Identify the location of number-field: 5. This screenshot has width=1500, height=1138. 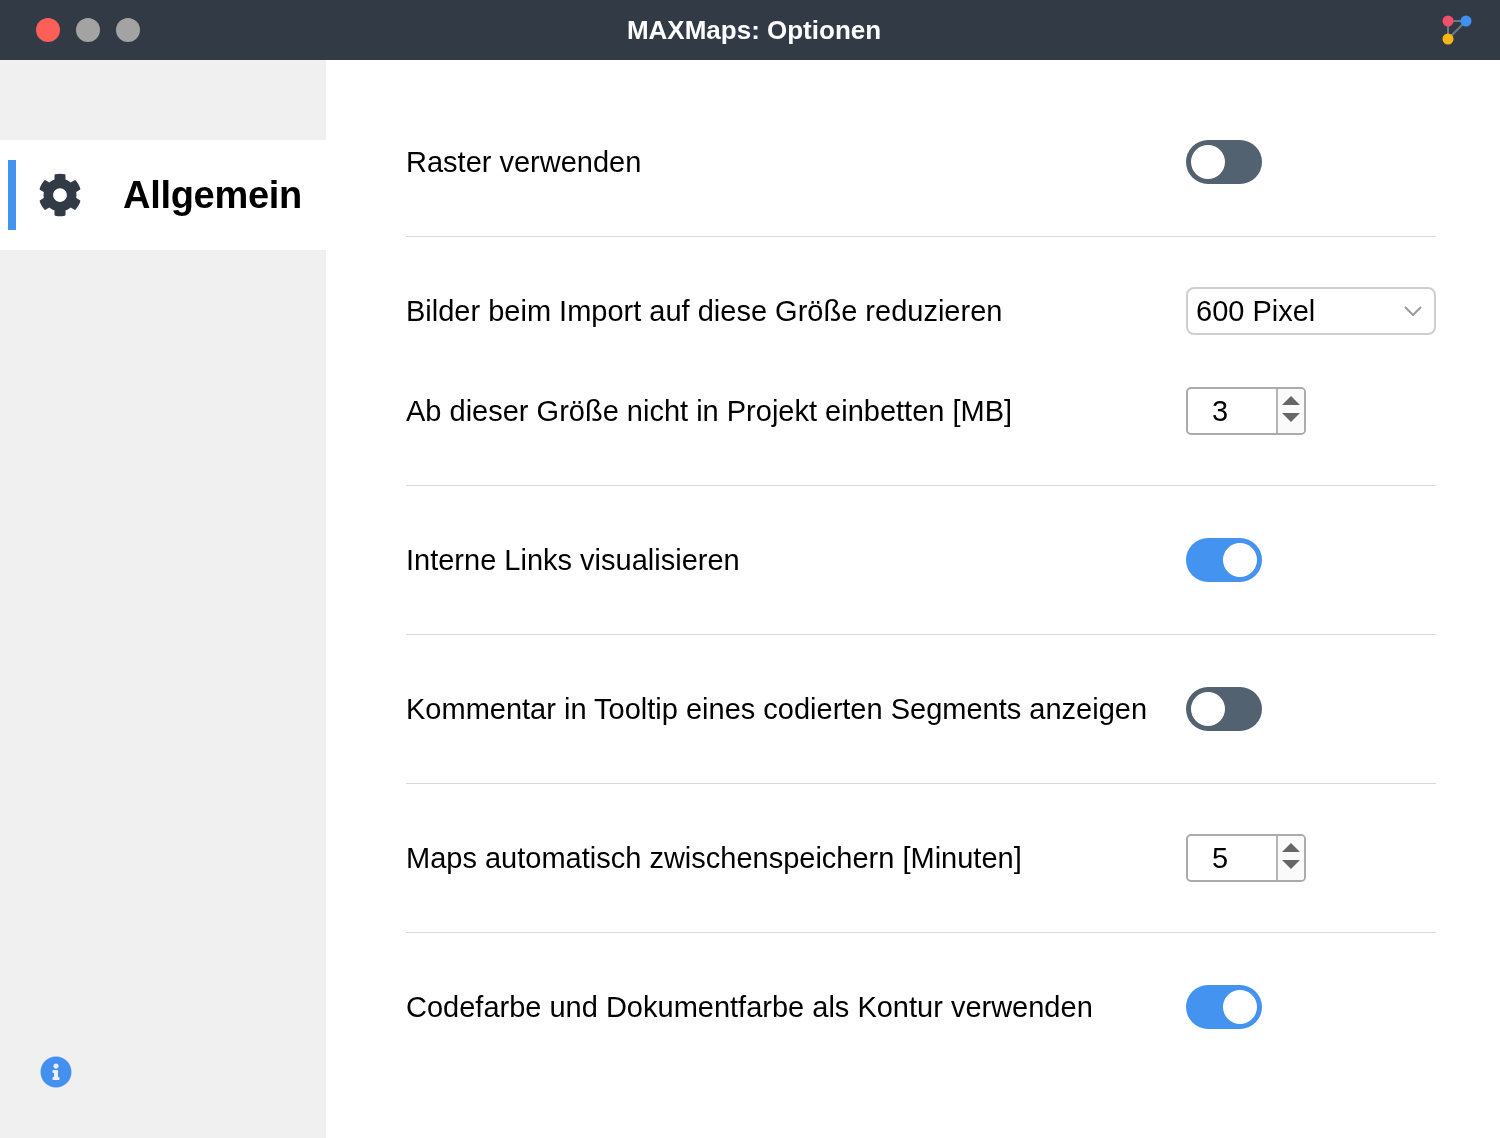
(1246, 858).